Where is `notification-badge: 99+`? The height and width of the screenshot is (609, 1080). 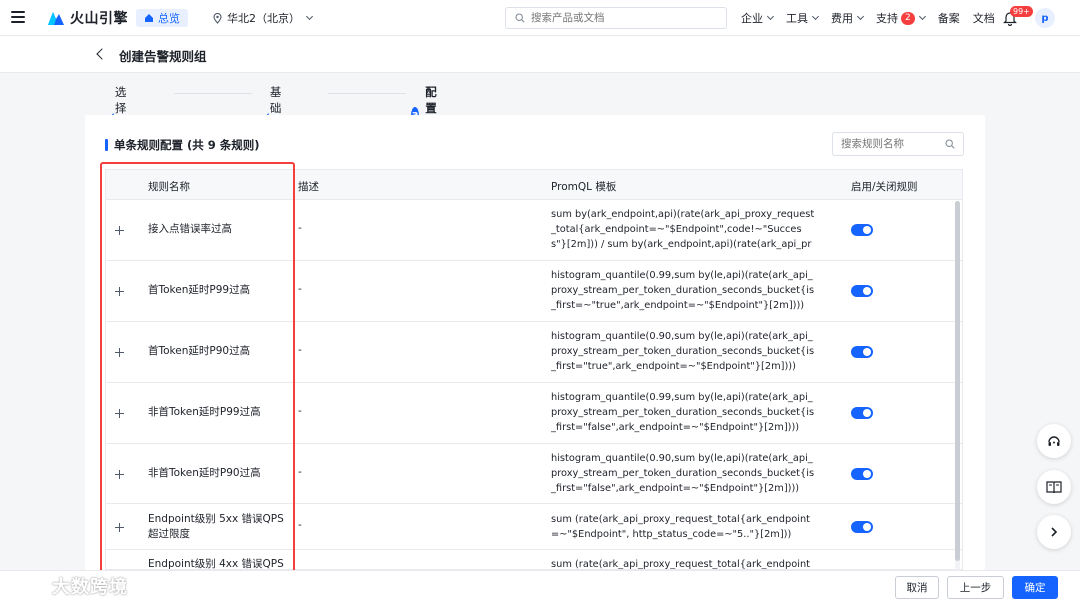 notification-badge: 99+ is located at coordinates (1021, 11).